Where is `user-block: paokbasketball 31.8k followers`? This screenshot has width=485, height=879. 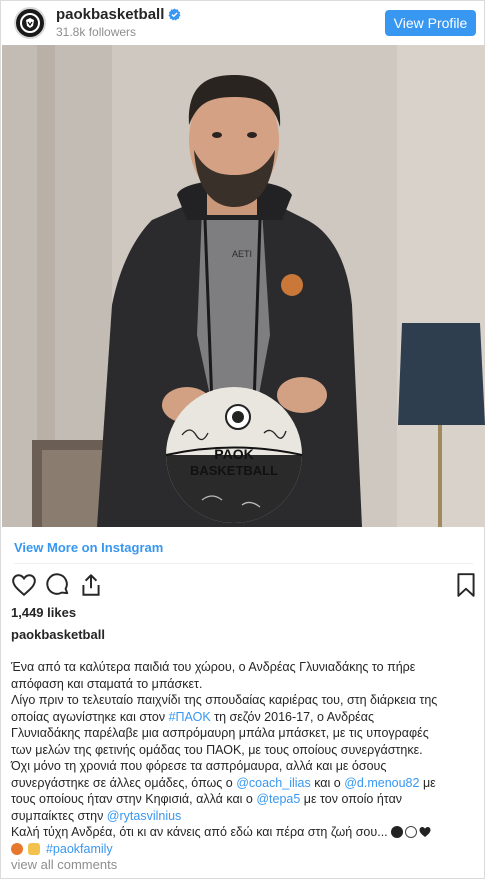 user-block: paokbasketball 31.8k followers is located at coordinates (118, 22).